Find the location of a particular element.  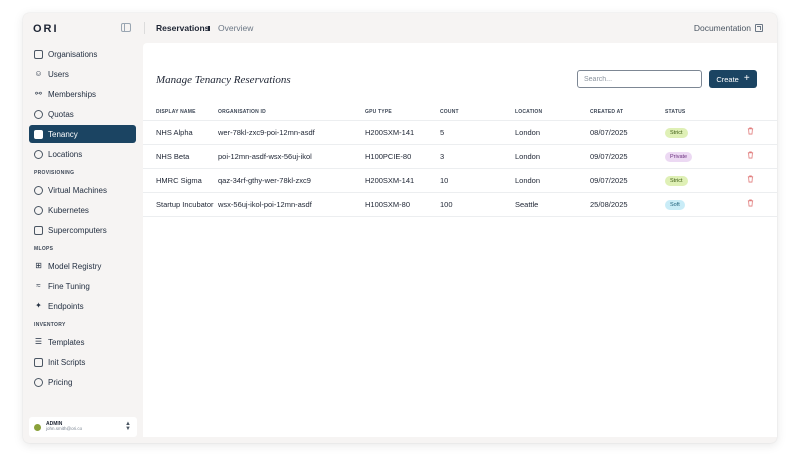

cell-count: 100 is located at coordinates (477, 204).